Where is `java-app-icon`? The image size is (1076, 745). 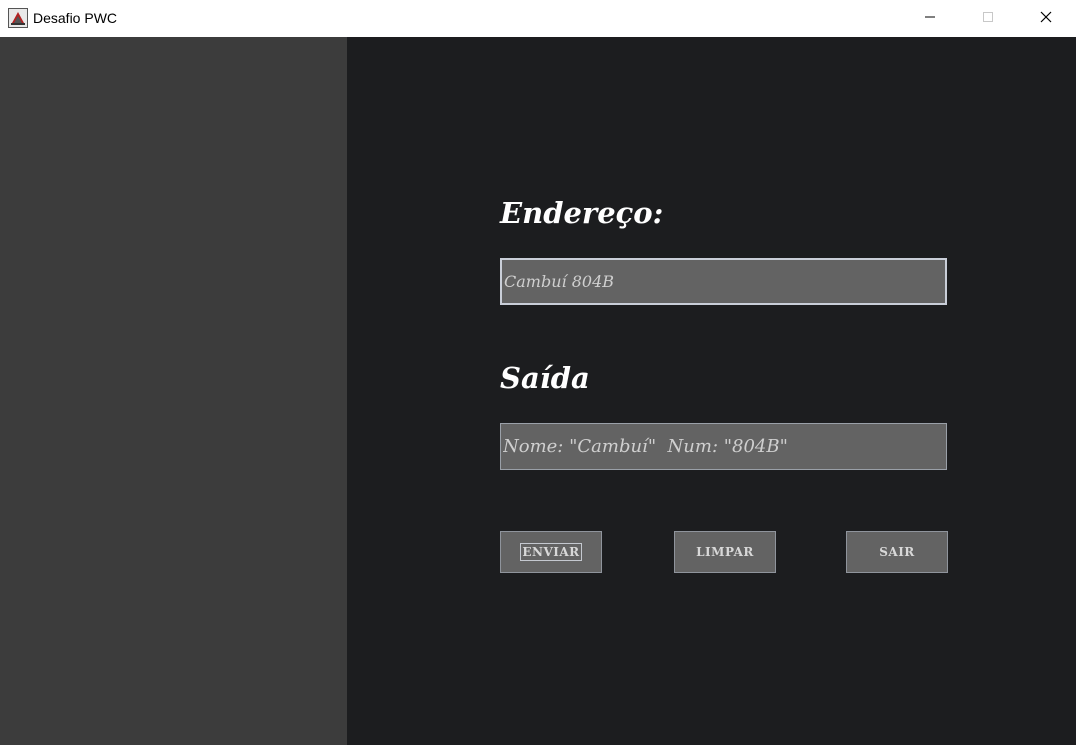 java-app-icon is located at coordinates (18, 18).